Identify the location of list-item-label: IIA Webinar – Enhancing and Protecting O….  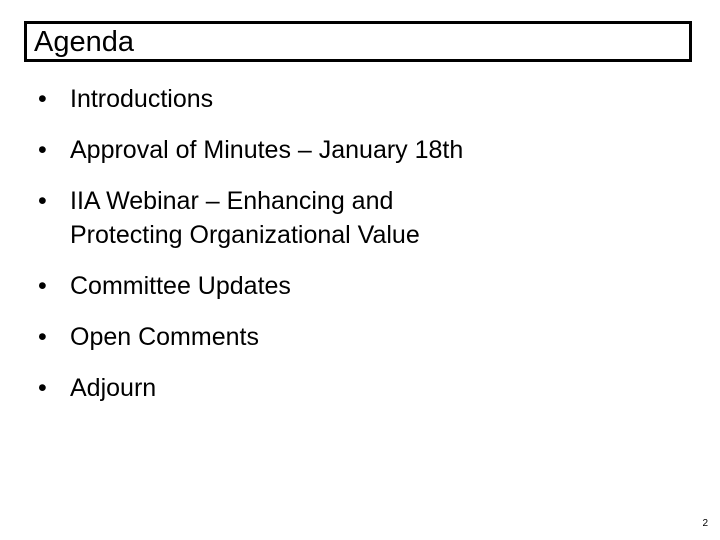
(245, 218).